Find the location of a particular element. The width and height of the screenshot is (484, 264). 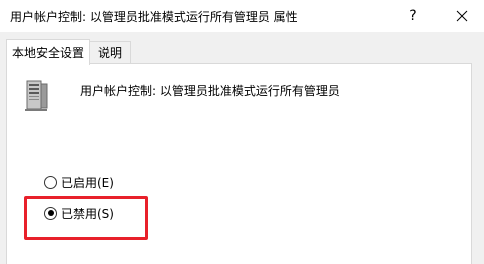

tab-explain: 说明 is located at coordinates (110, 52).